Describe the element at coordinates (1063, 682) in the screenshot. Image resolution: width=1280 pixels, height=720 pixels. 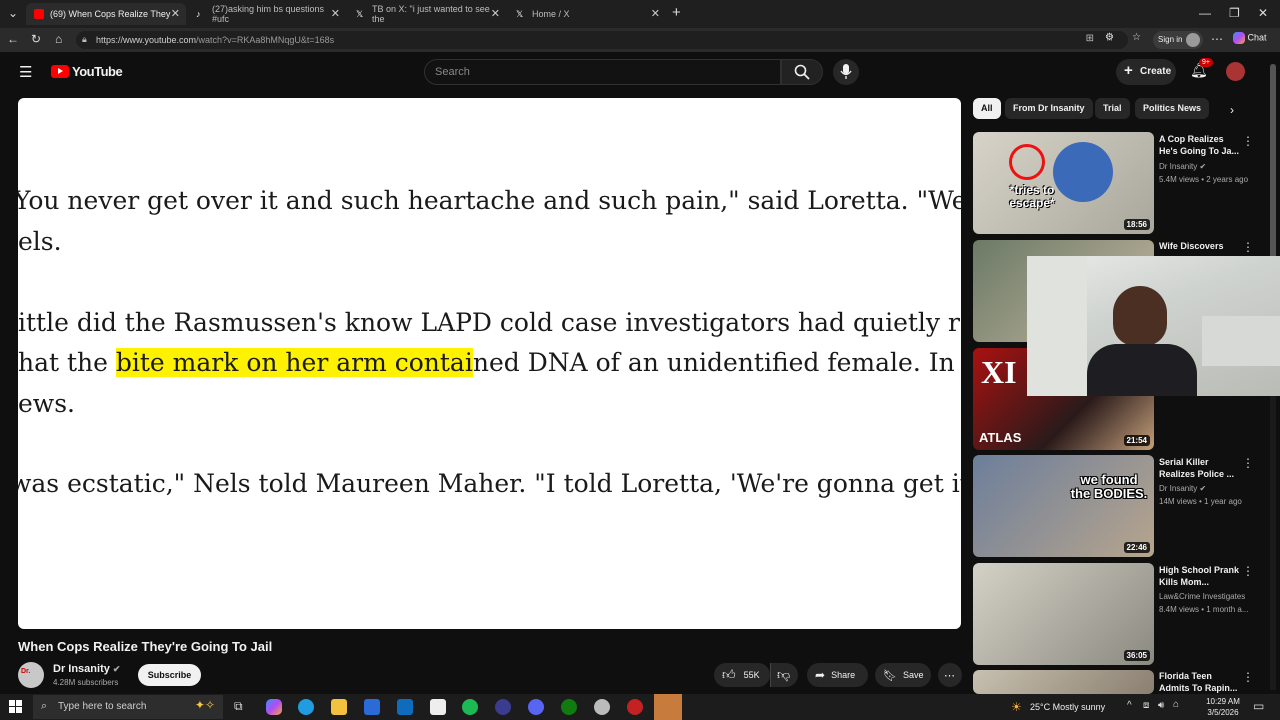
I see `related-video-thumbnail` at that location.